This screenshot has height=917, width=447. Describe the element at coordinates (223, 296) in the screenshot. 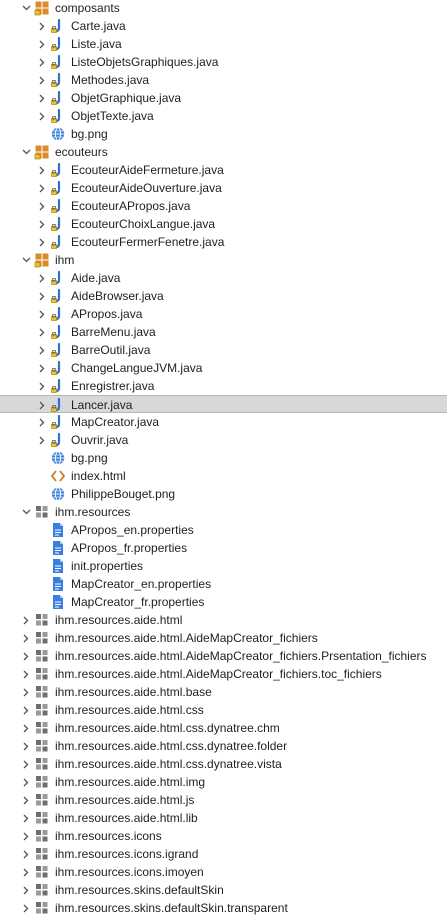

I see `tree-node-file: AideBrowser.java` at that location.